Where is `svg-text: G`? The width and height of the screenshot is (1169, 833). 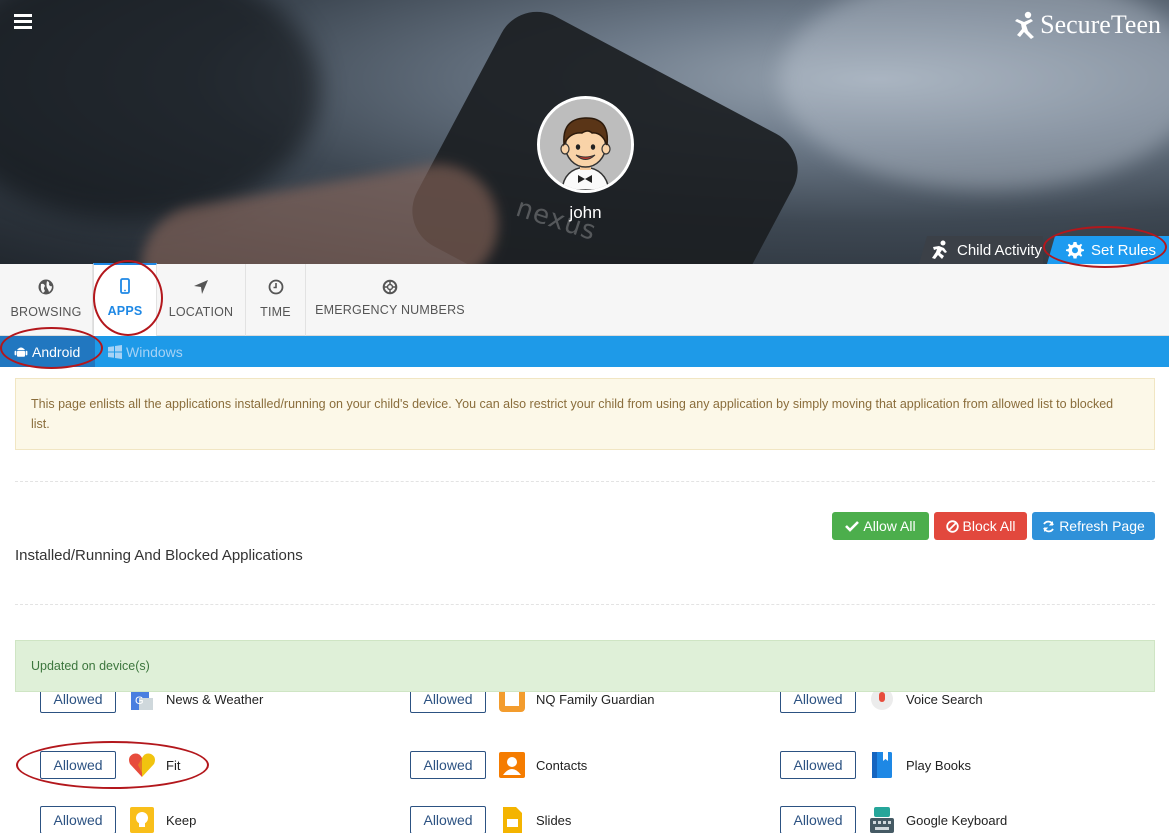
svg-text: G is located at coordinates (139, 701).